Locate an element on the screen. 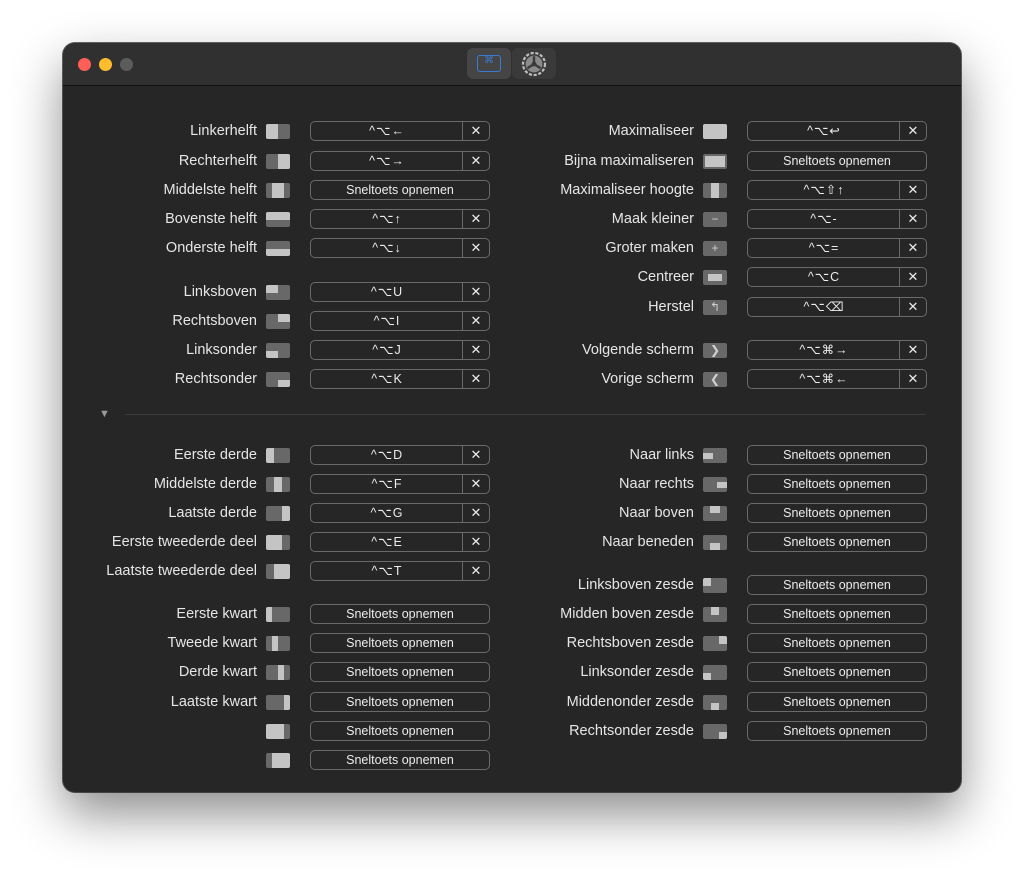  shortcut-field: ^⌥- ✕ is located at coordinates (837, 219).